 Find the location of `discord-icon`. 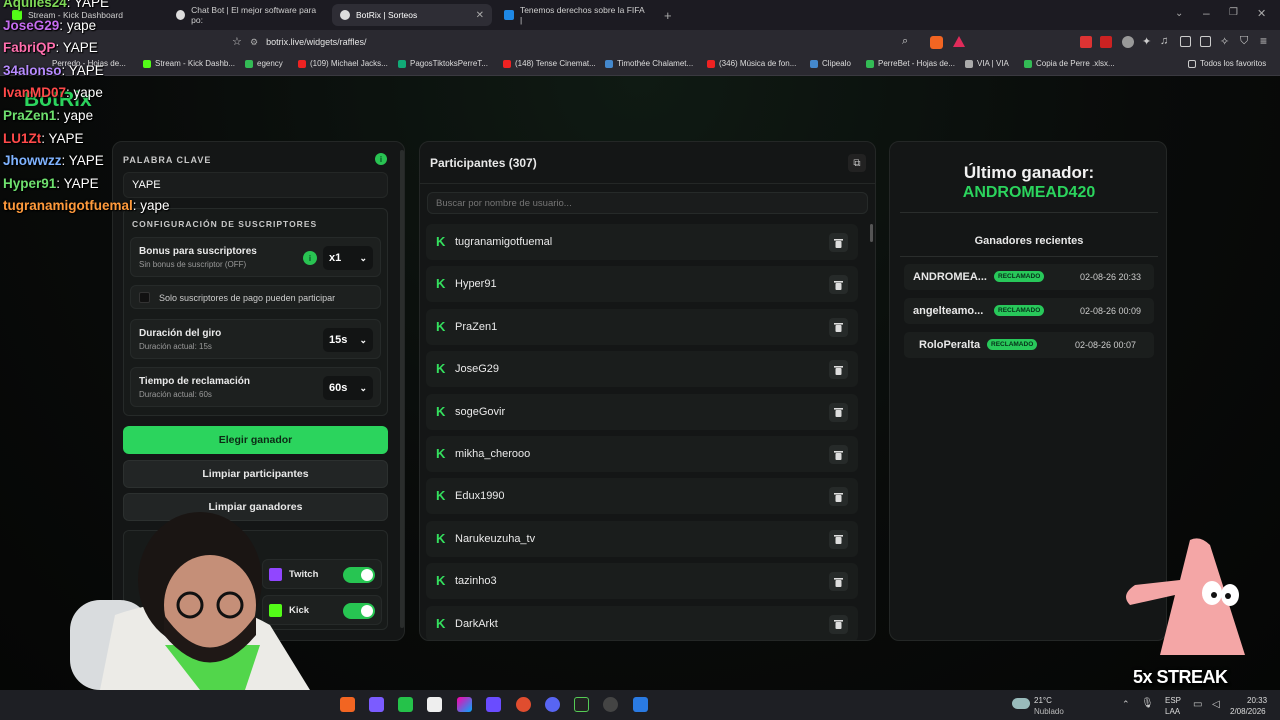

discord-icon is located at coordinates (552, 704).